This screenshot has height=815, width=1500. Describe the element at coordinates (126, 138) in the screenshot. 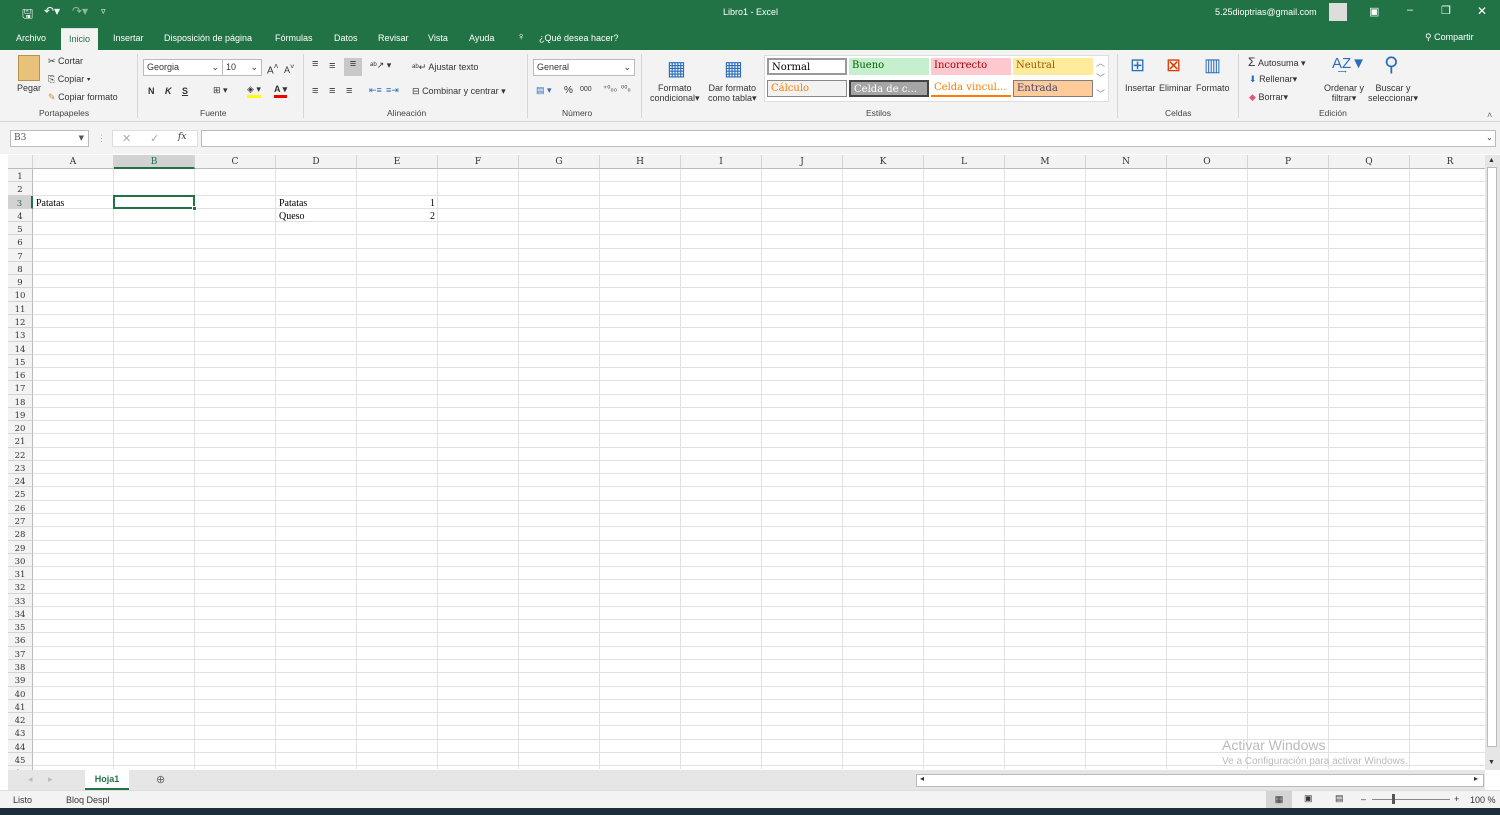

I see `cancel-icon: ✕` at that location.